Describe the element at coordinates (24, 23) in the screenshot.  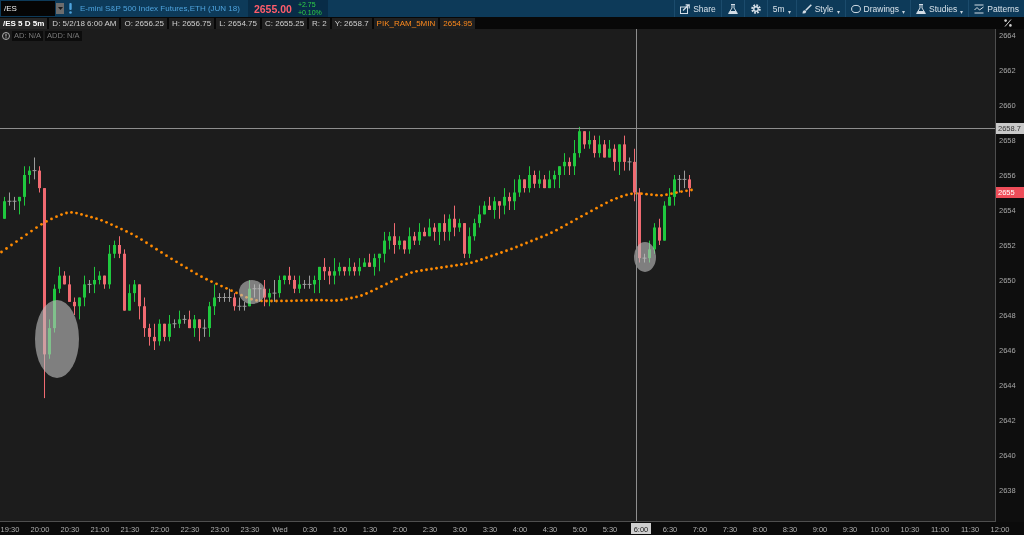
I see `chart-title: /ES 5 D 5m` at that location.